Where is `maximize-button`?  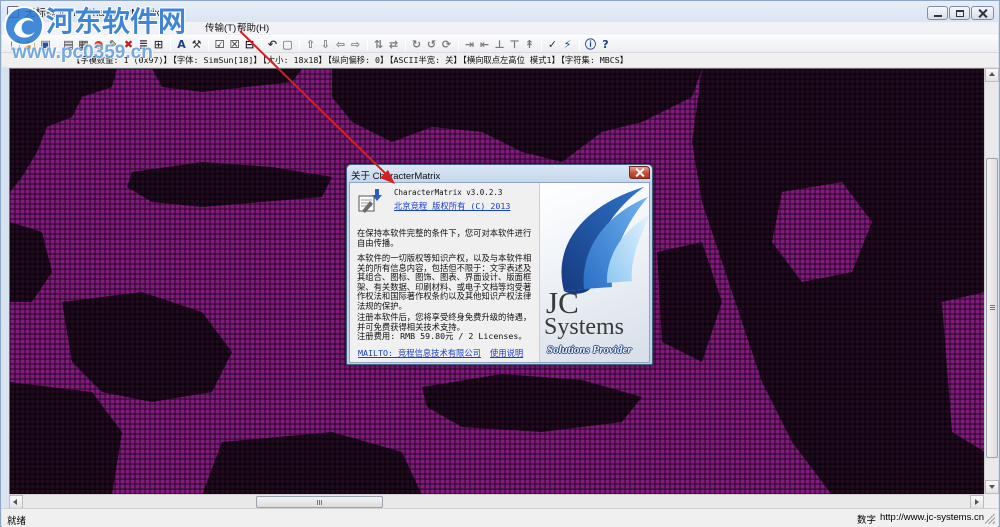 maximize-button is located at coordinates (959, 13).